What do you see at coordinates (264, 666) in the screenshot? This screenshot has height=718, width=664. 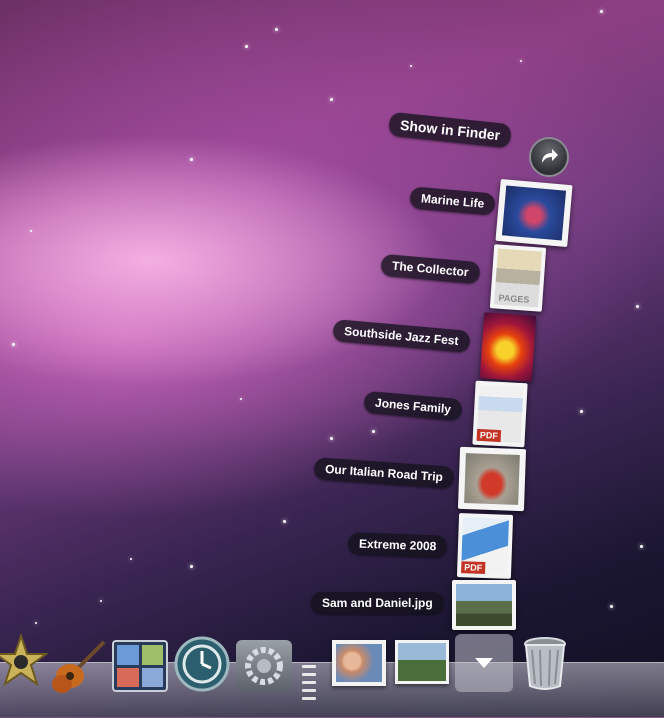 I see `system-preferences-icon` at bounding box center [264, 666].